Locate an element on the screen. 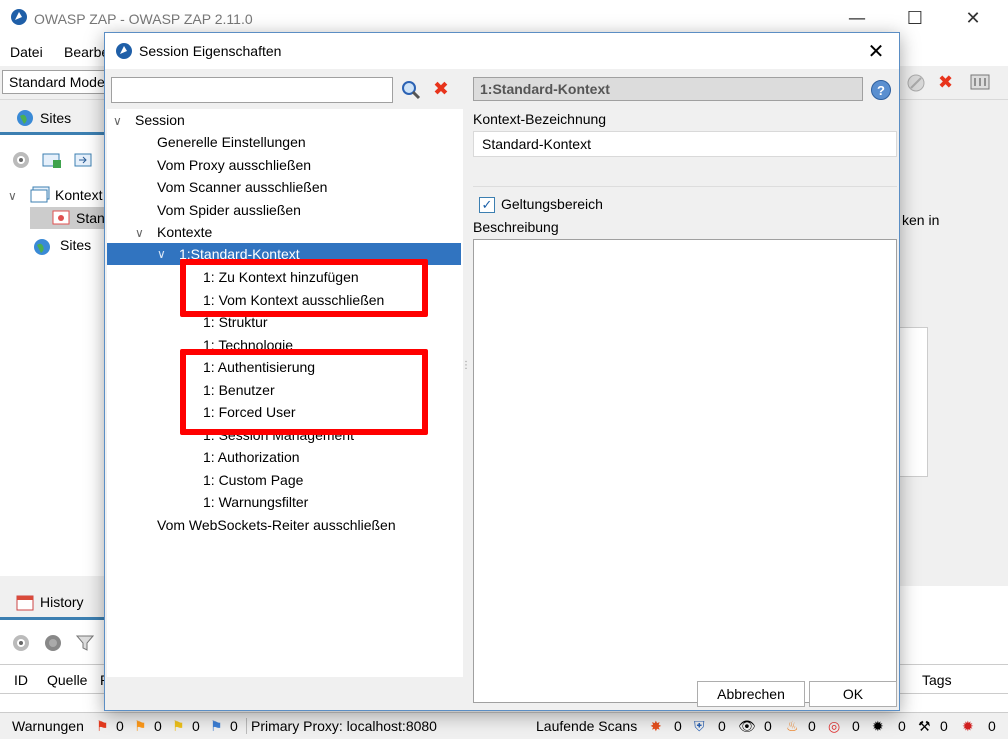 This screenshot has height=739, width=1008. remove-break-icon: ✖ is located at coordinates (945, 82).